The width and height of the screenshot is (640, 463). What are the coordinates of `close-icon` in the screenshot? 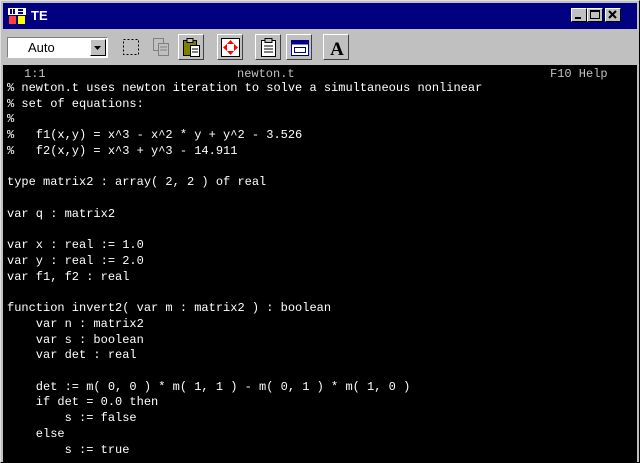 It's located at (612, 14).